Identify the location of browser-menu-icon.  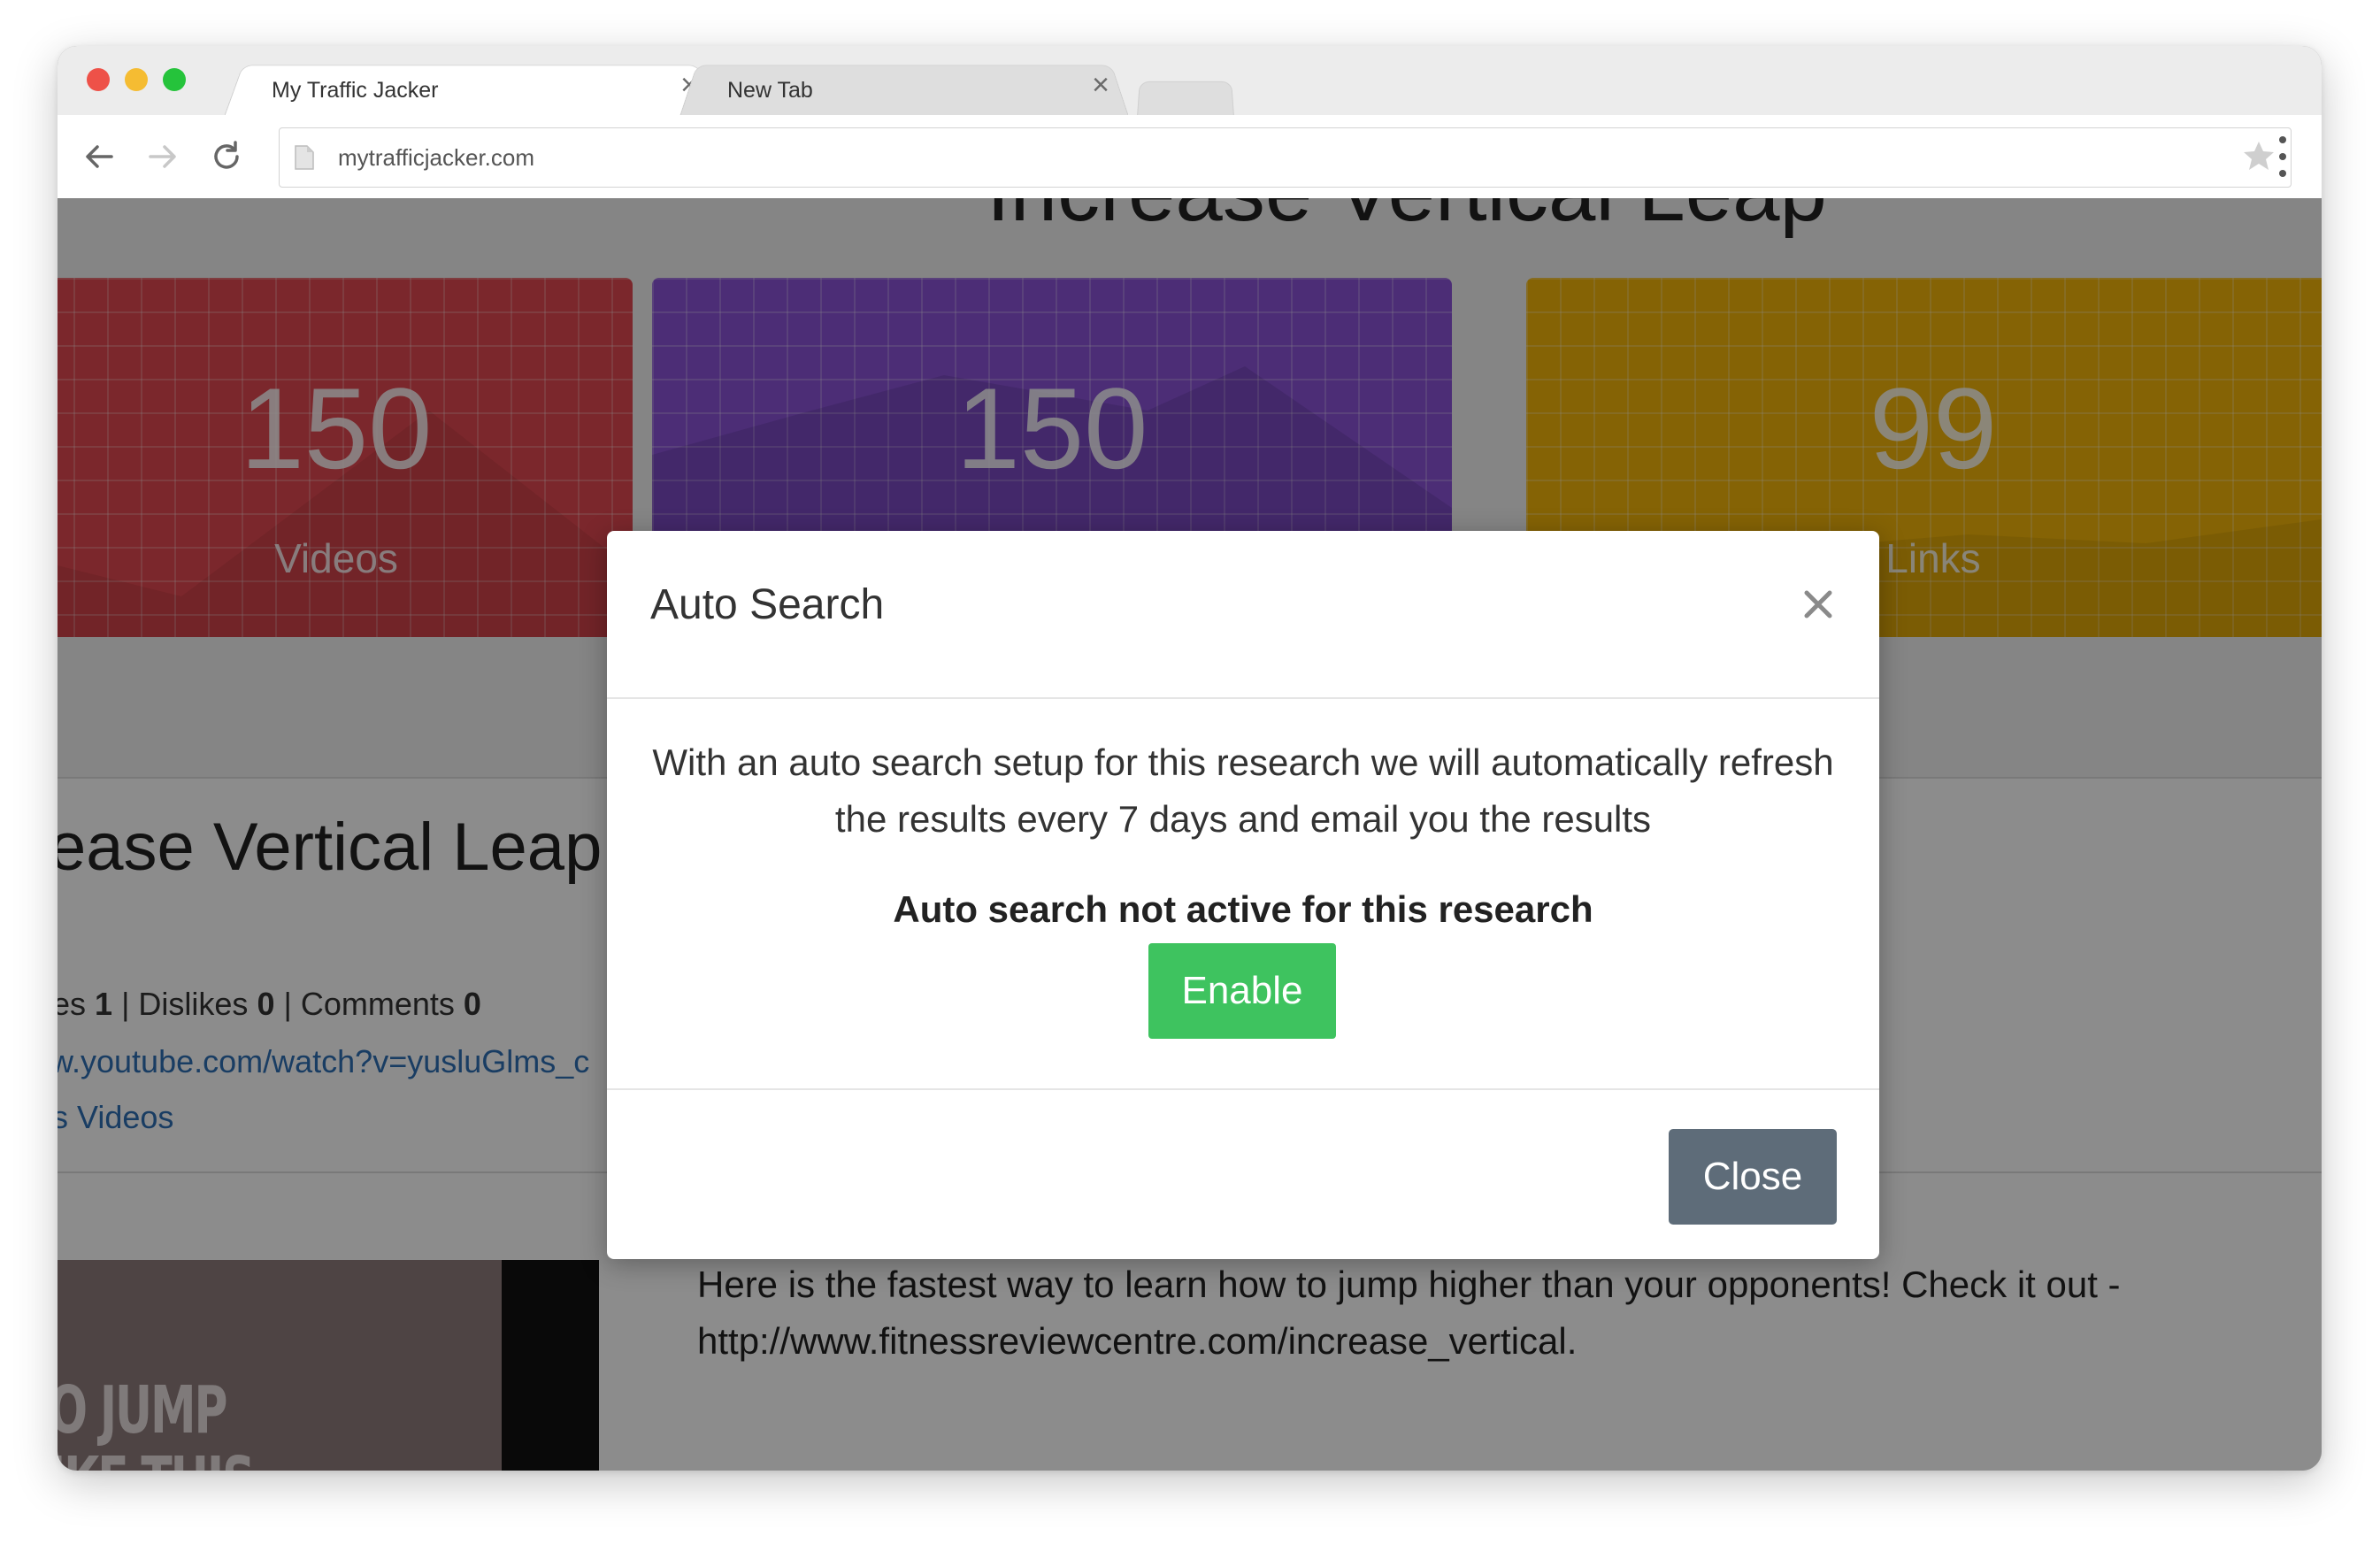
(2283, 157).